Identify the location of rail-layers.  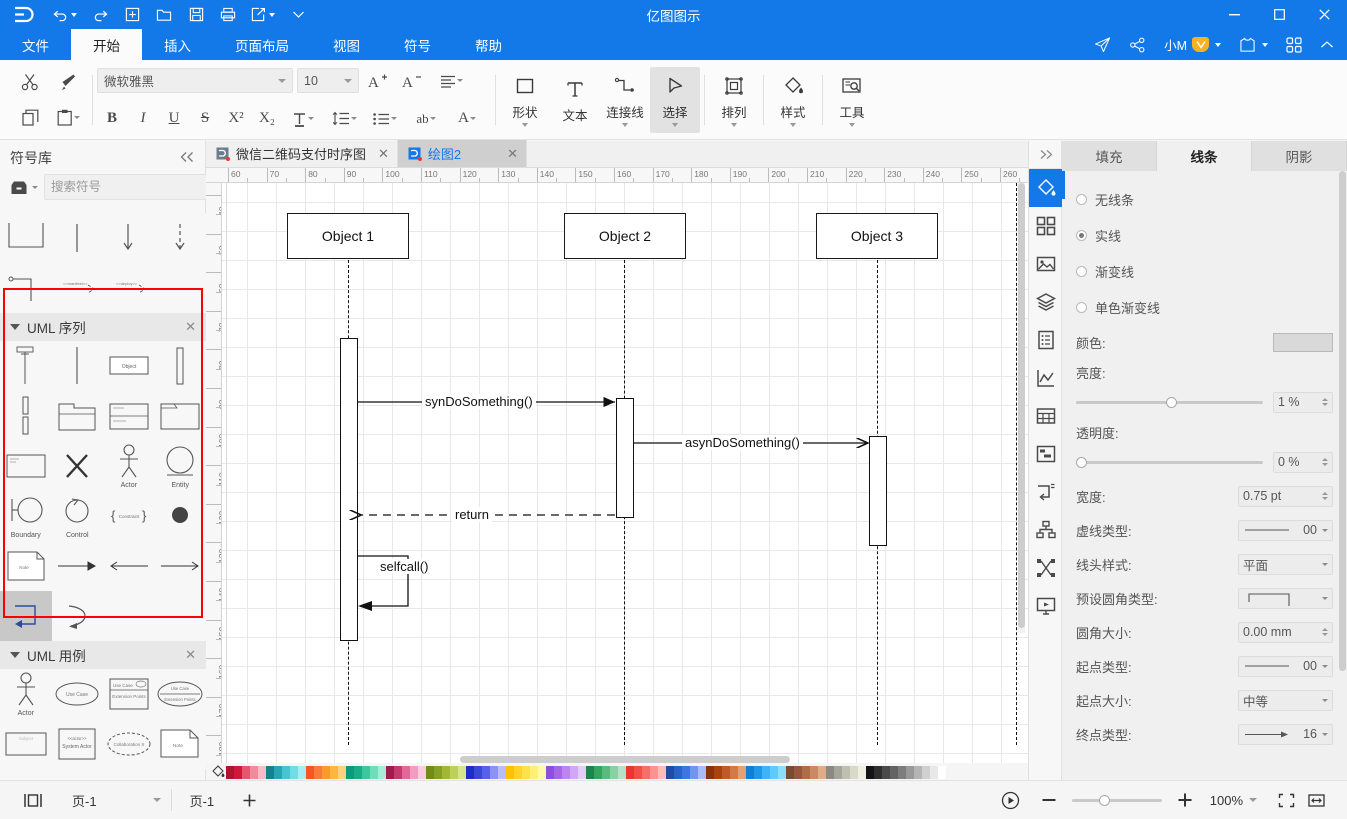
(1046, 302).